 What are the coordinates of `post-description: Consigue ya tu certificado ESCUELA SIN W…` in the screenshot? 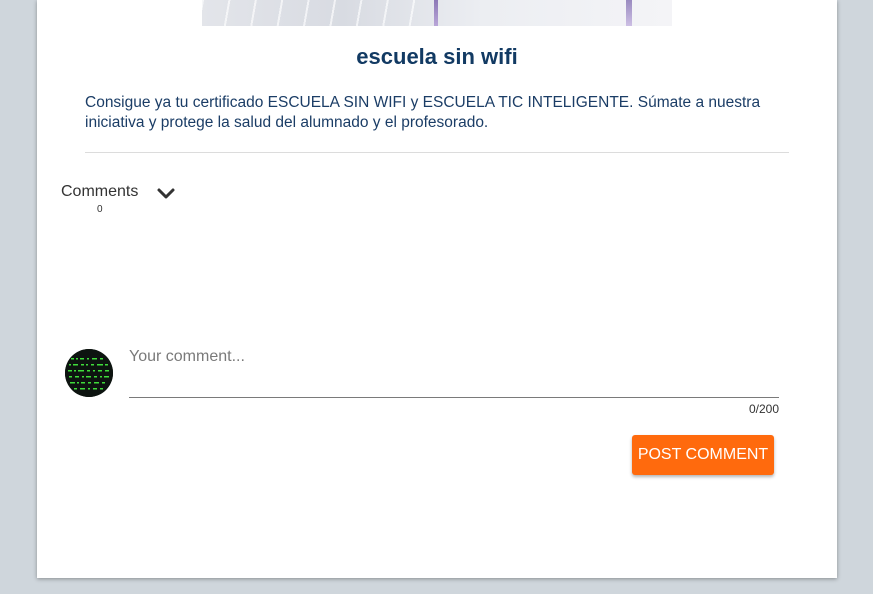 It's located at (423, 112).